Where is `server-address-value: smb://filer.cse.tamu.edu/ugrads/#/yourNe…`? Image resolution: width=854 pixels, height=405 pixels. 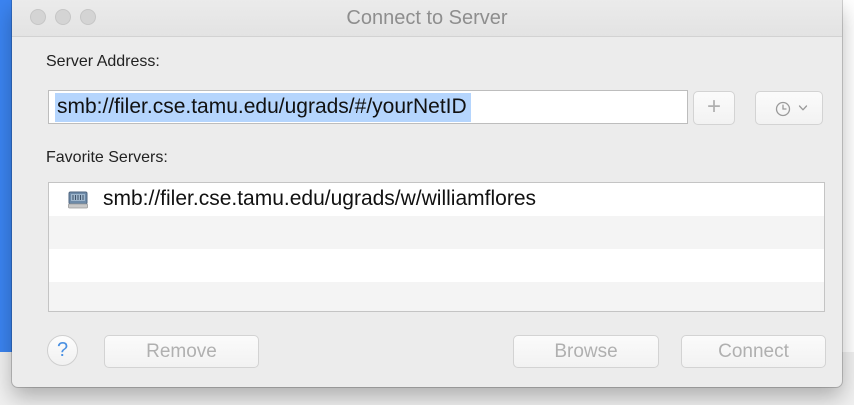
server-address-value: smb://filer.cse.tamu.edu/ugrads/#/yourNe… is located at coordinates (263, 107).